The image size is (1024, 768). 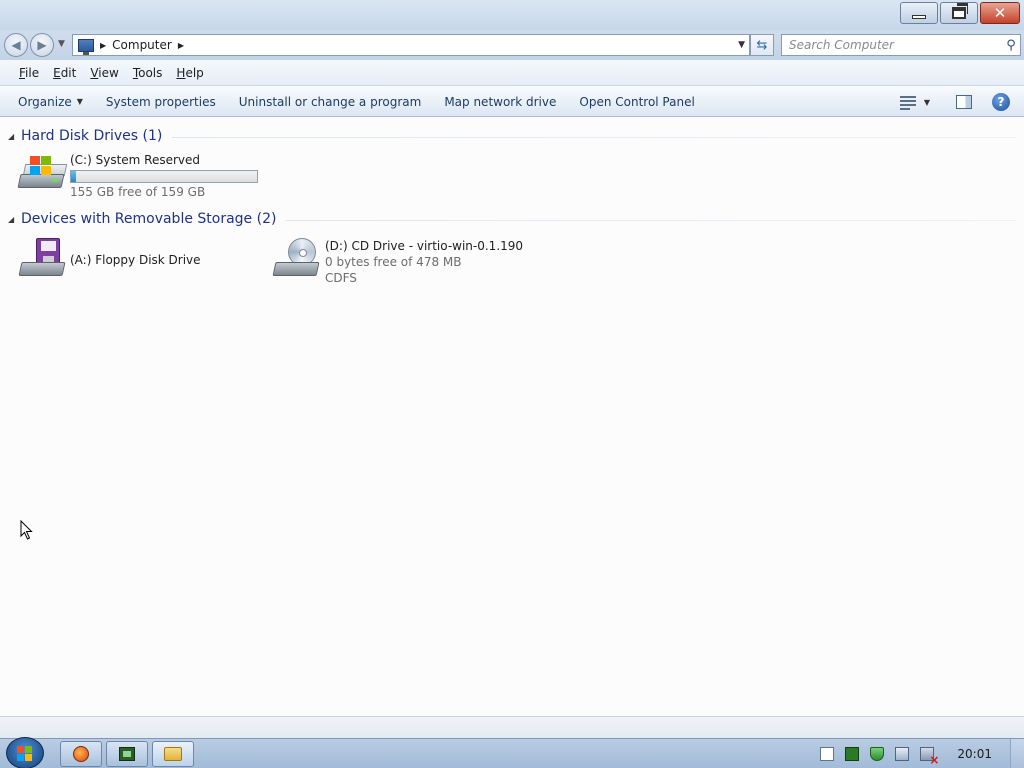 I want to click on menu-edit: Edit, so click(x=64, y=73).